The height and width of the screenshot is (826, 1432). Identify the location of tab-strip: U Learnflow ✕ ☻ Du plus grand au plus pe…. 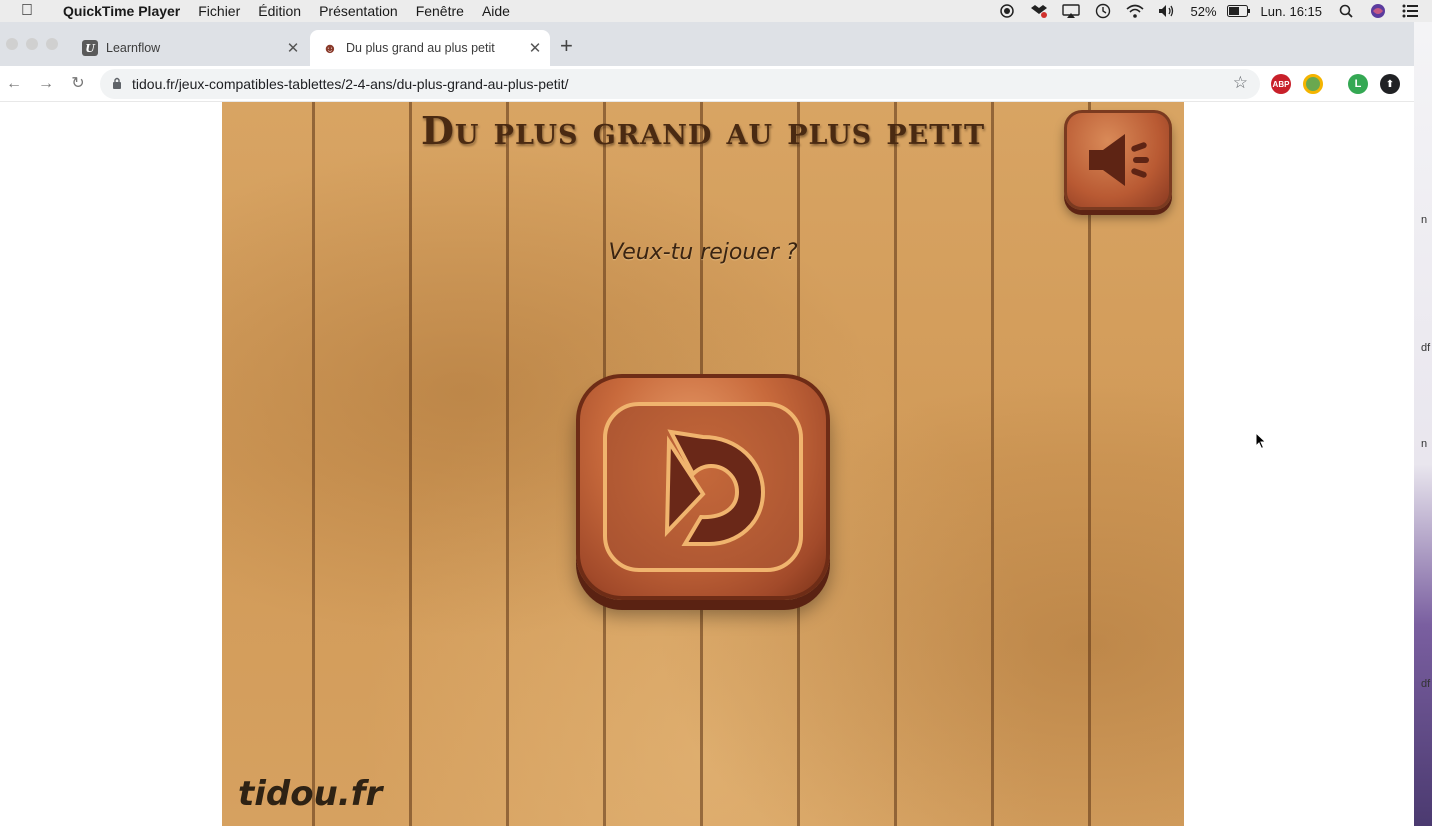
(707, 44).